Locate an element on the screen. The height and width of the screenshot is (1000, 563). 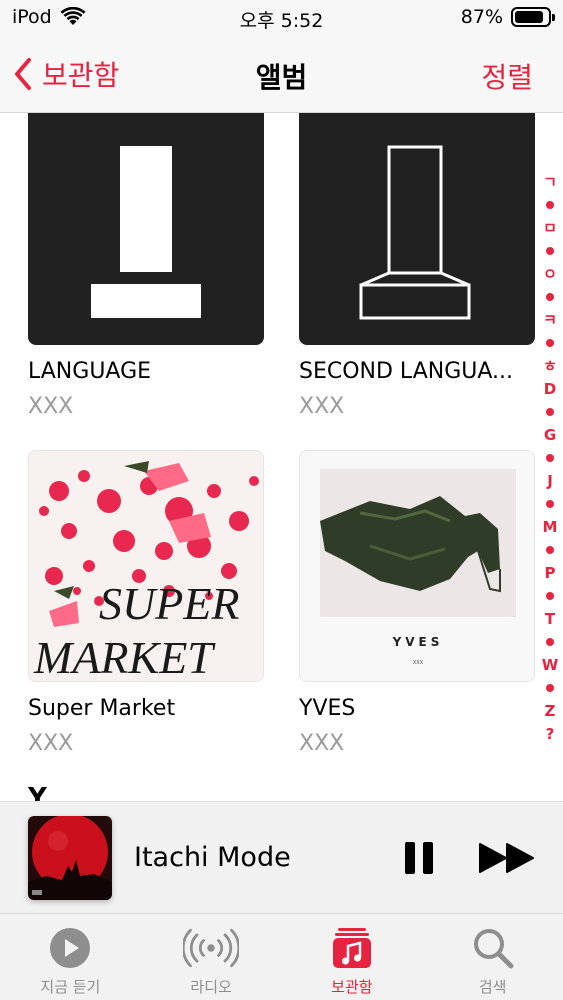
page-title: 앨범 is located at coordinates (281, 77).